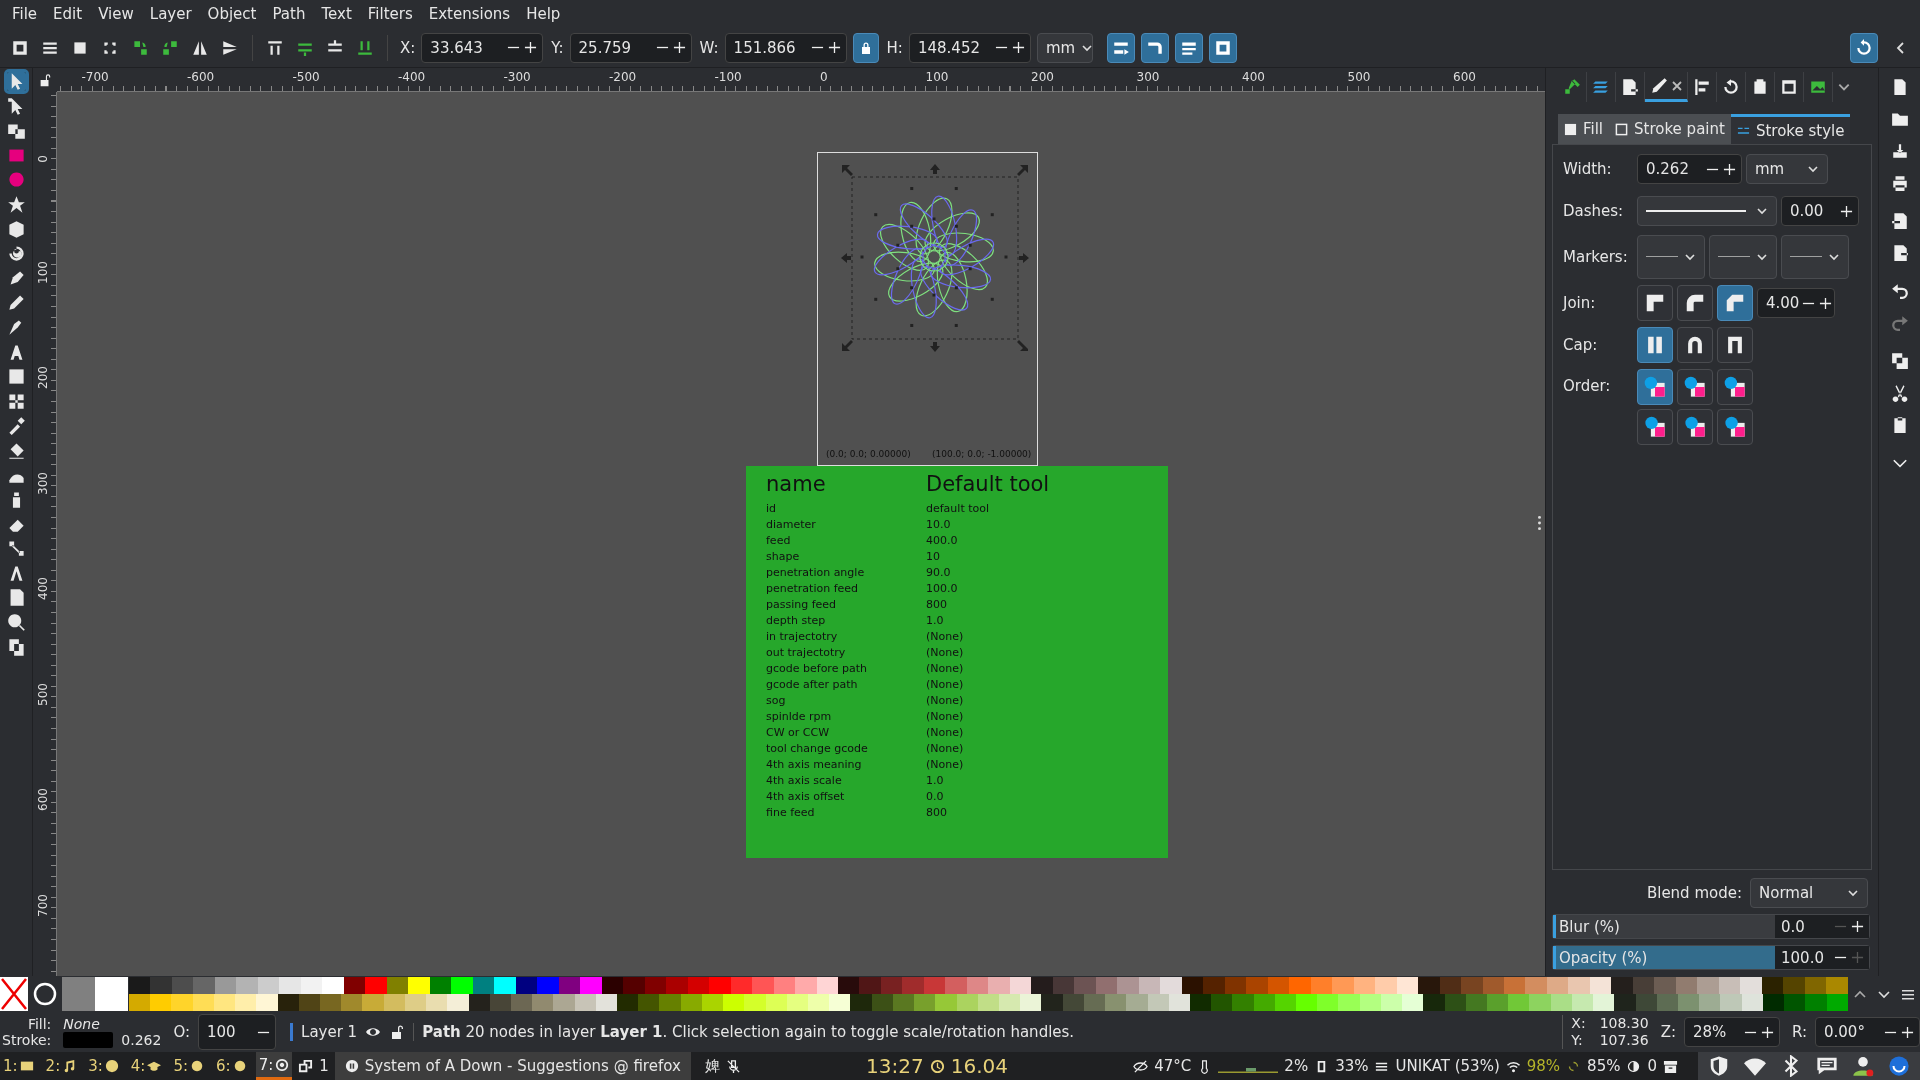 The image size is (1920, 1080). What do you see at coordinates (933, 556) in the screenshot?
I see `table-cell: 10` at bounding box center [933, 556].